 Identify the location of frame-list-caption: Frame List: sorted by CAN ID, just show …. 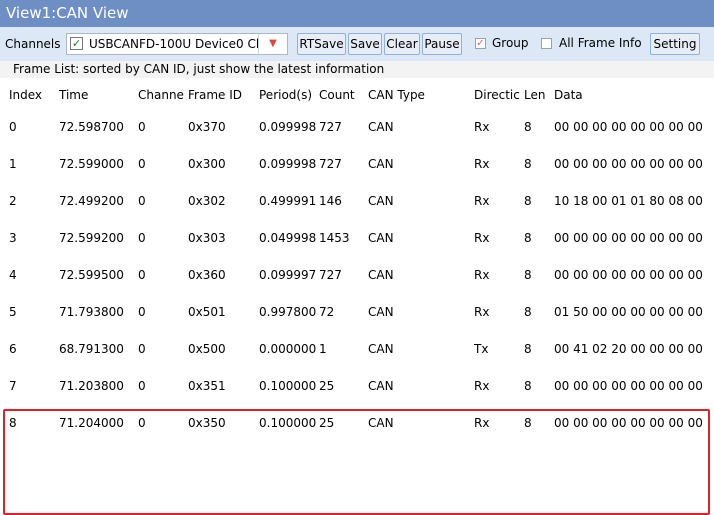
(357, 69).